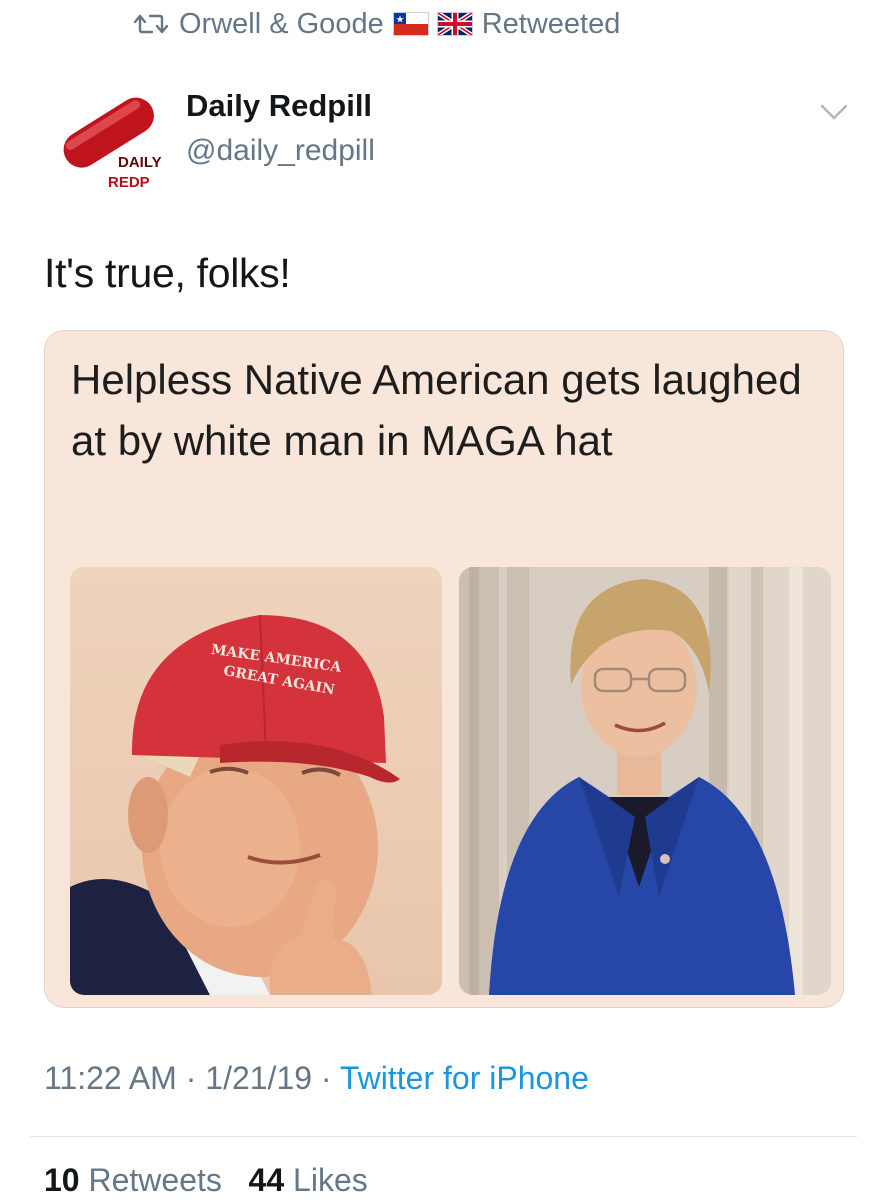  I want to click on red-pill-logo: DAILY REDP, so click(106, 140).